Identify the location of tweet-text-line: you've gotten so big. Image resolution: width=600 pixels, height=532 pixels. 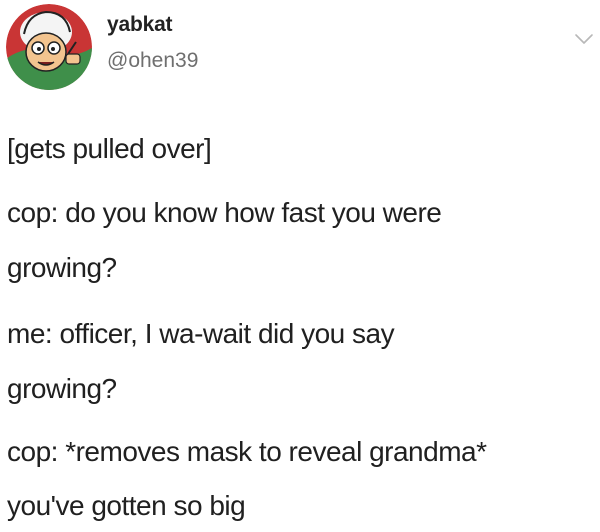
(126, 505).